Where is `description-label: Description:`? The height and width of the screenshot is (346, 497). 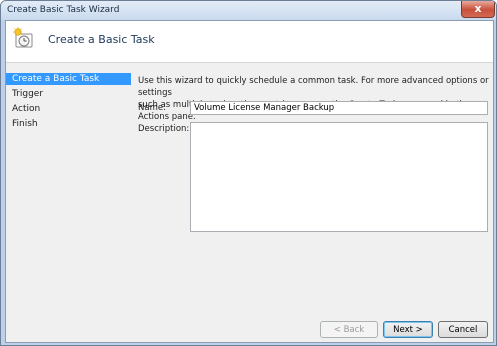 description-label: Description: is located at coordinates (164, 129).